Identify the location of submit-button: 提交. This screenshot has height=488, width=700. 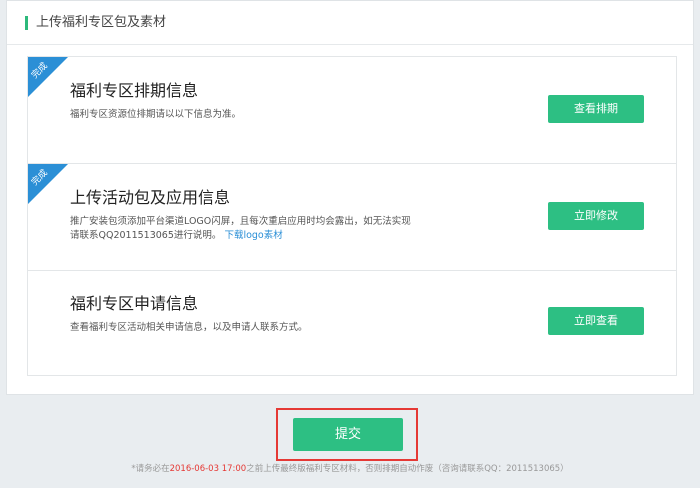
(348, 434).